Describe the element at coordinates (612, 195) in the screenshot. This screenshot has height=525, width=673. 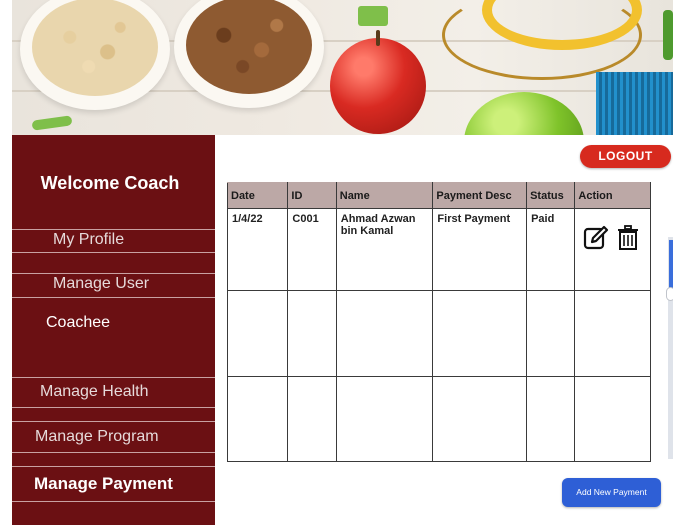
I see `column-header-action: Action` at that location.